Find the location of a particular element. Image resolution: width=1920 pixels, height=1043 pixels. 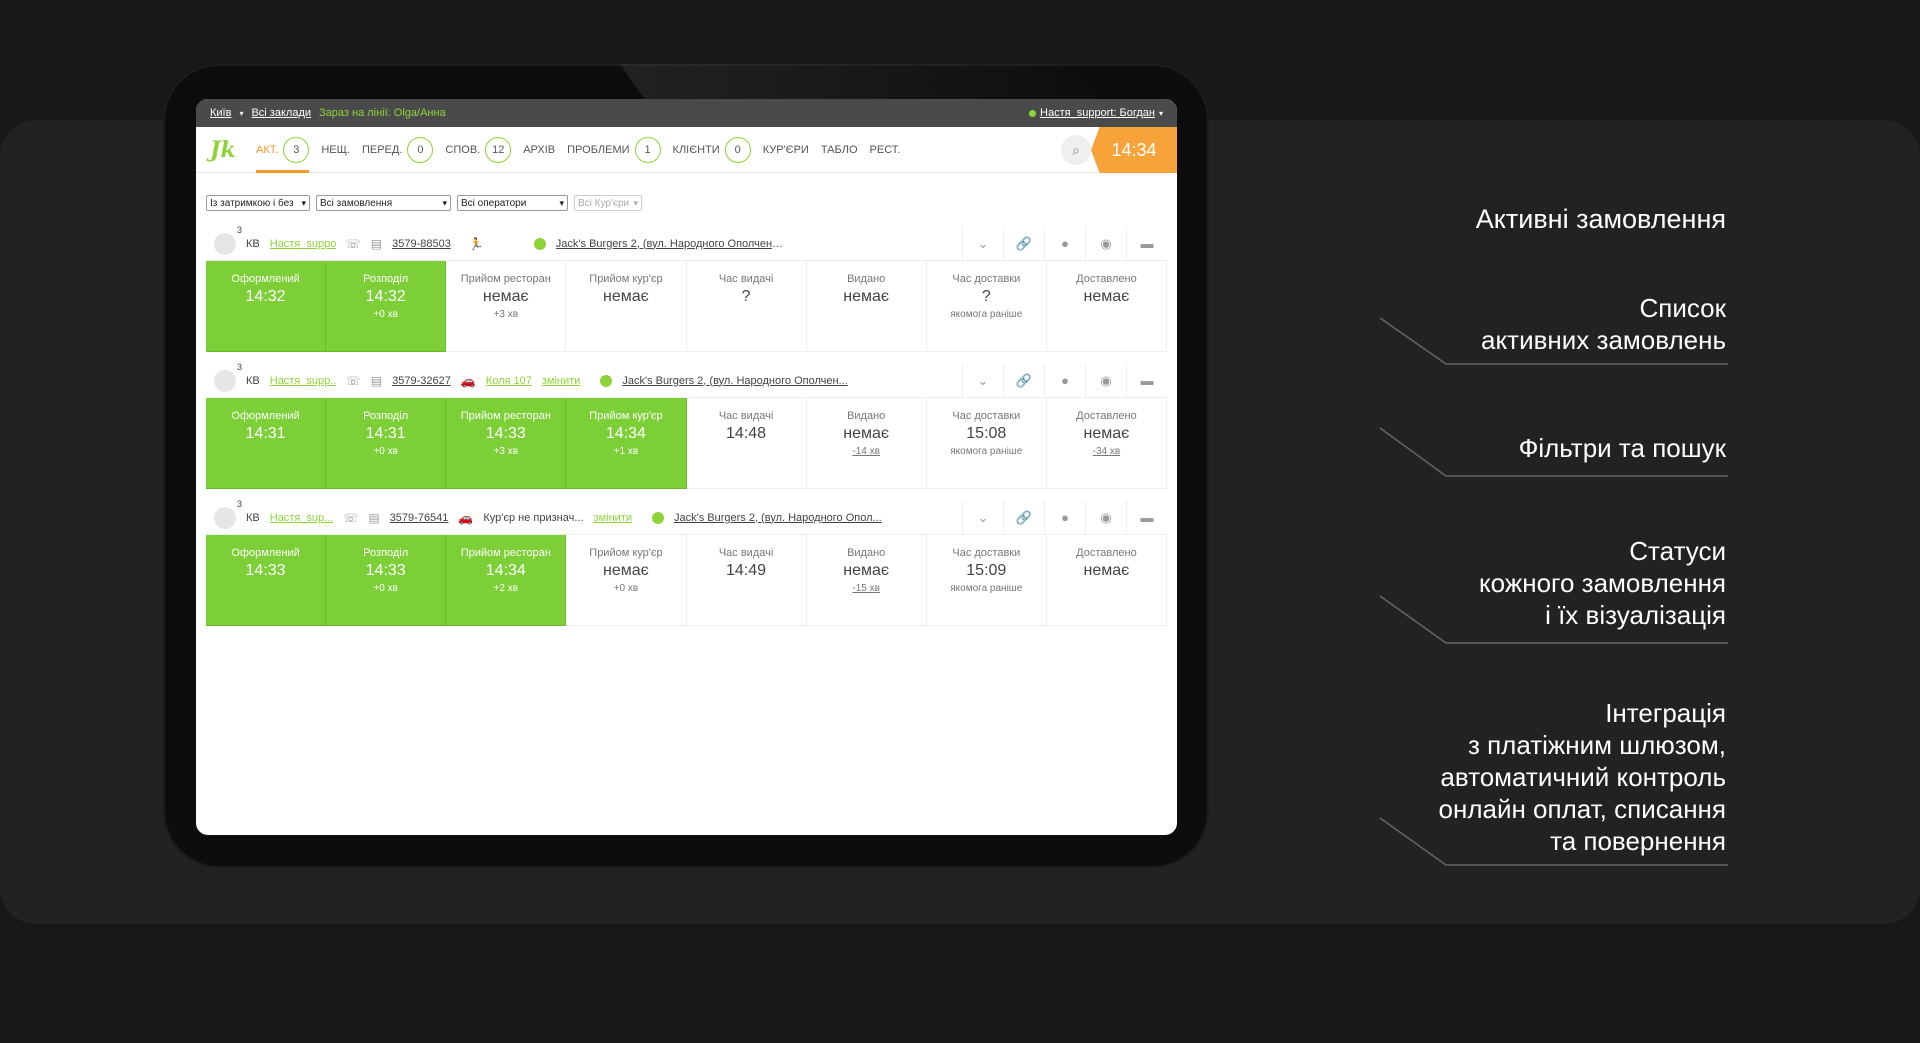

status-cell: Прийом ресторан 14:34 +2 хв is located at coordinates (506, 580).